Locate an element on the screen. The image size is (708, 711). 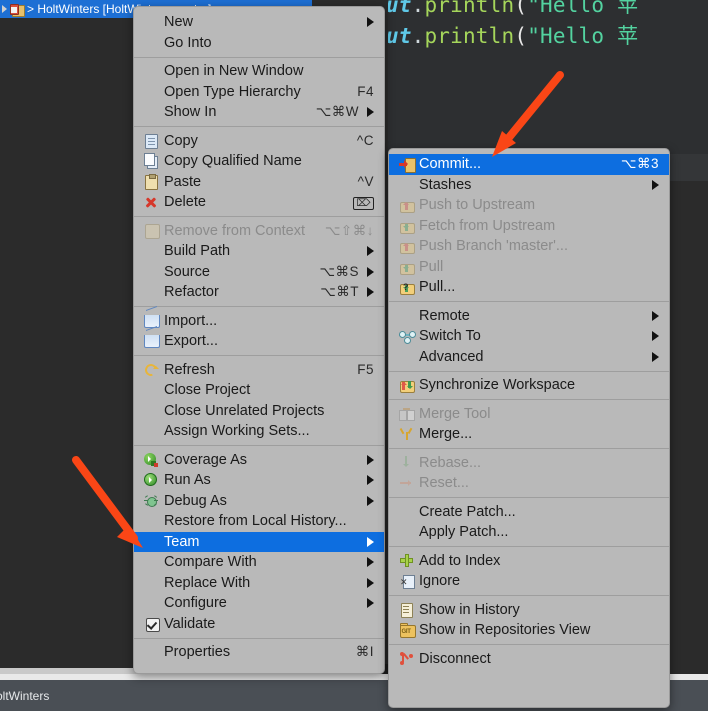
menu-item-show-in-history: Show in History is located at coordinates (529, 610).